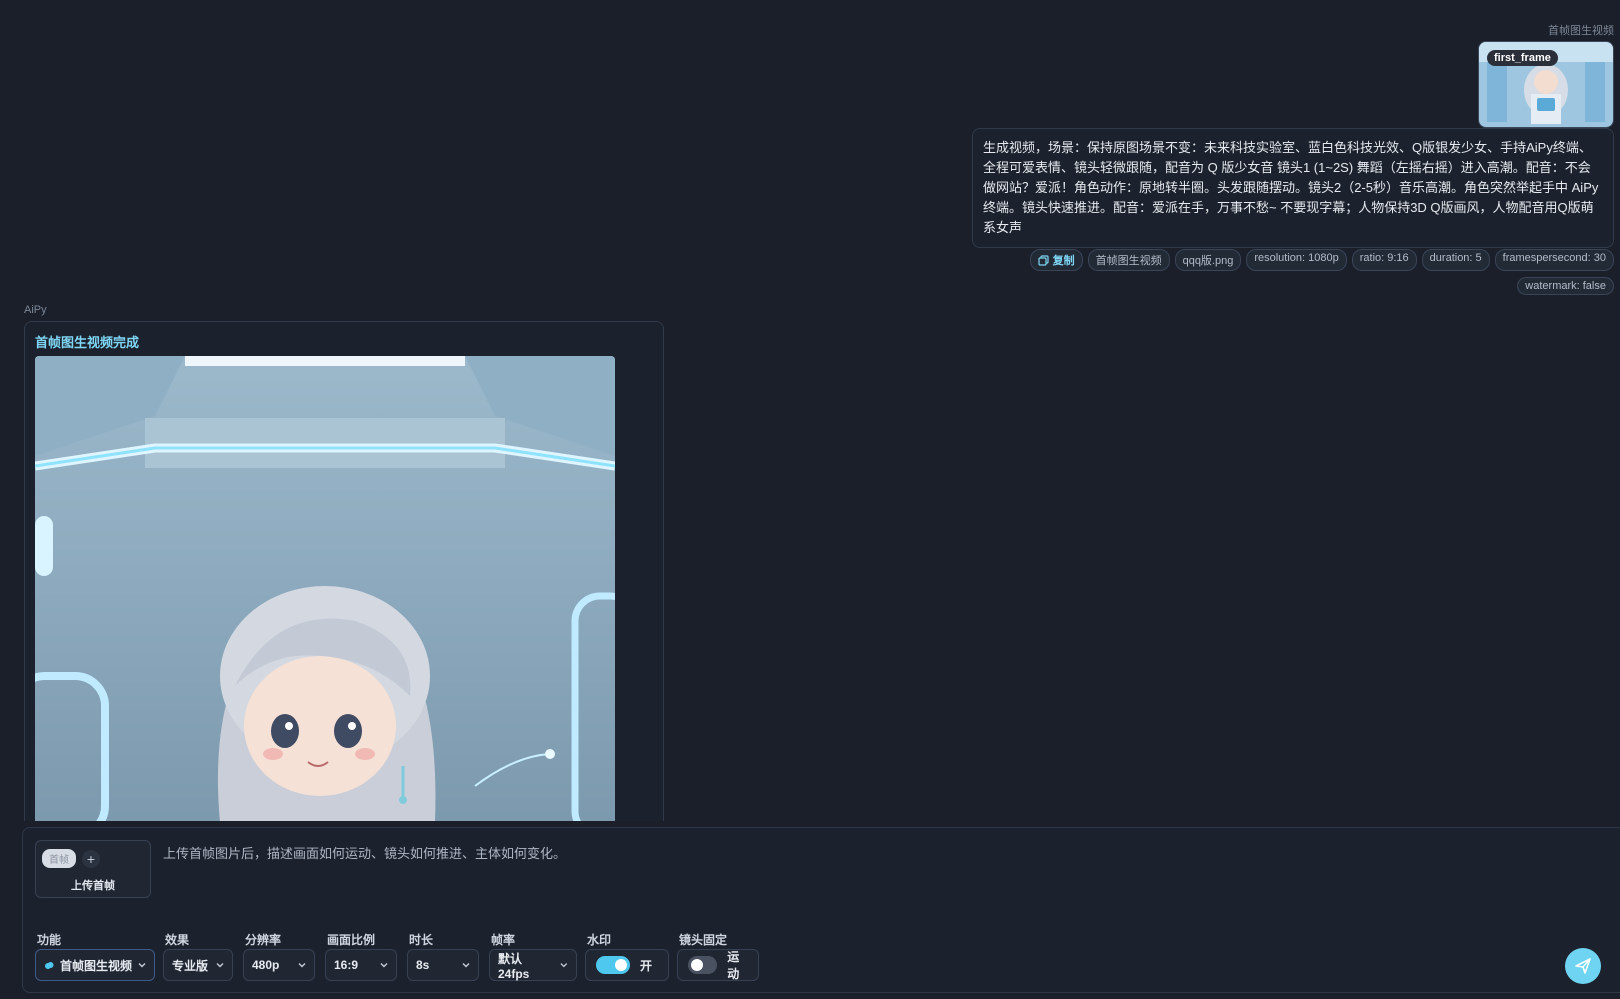  I want to click on send-icon, so click(1583, 966).